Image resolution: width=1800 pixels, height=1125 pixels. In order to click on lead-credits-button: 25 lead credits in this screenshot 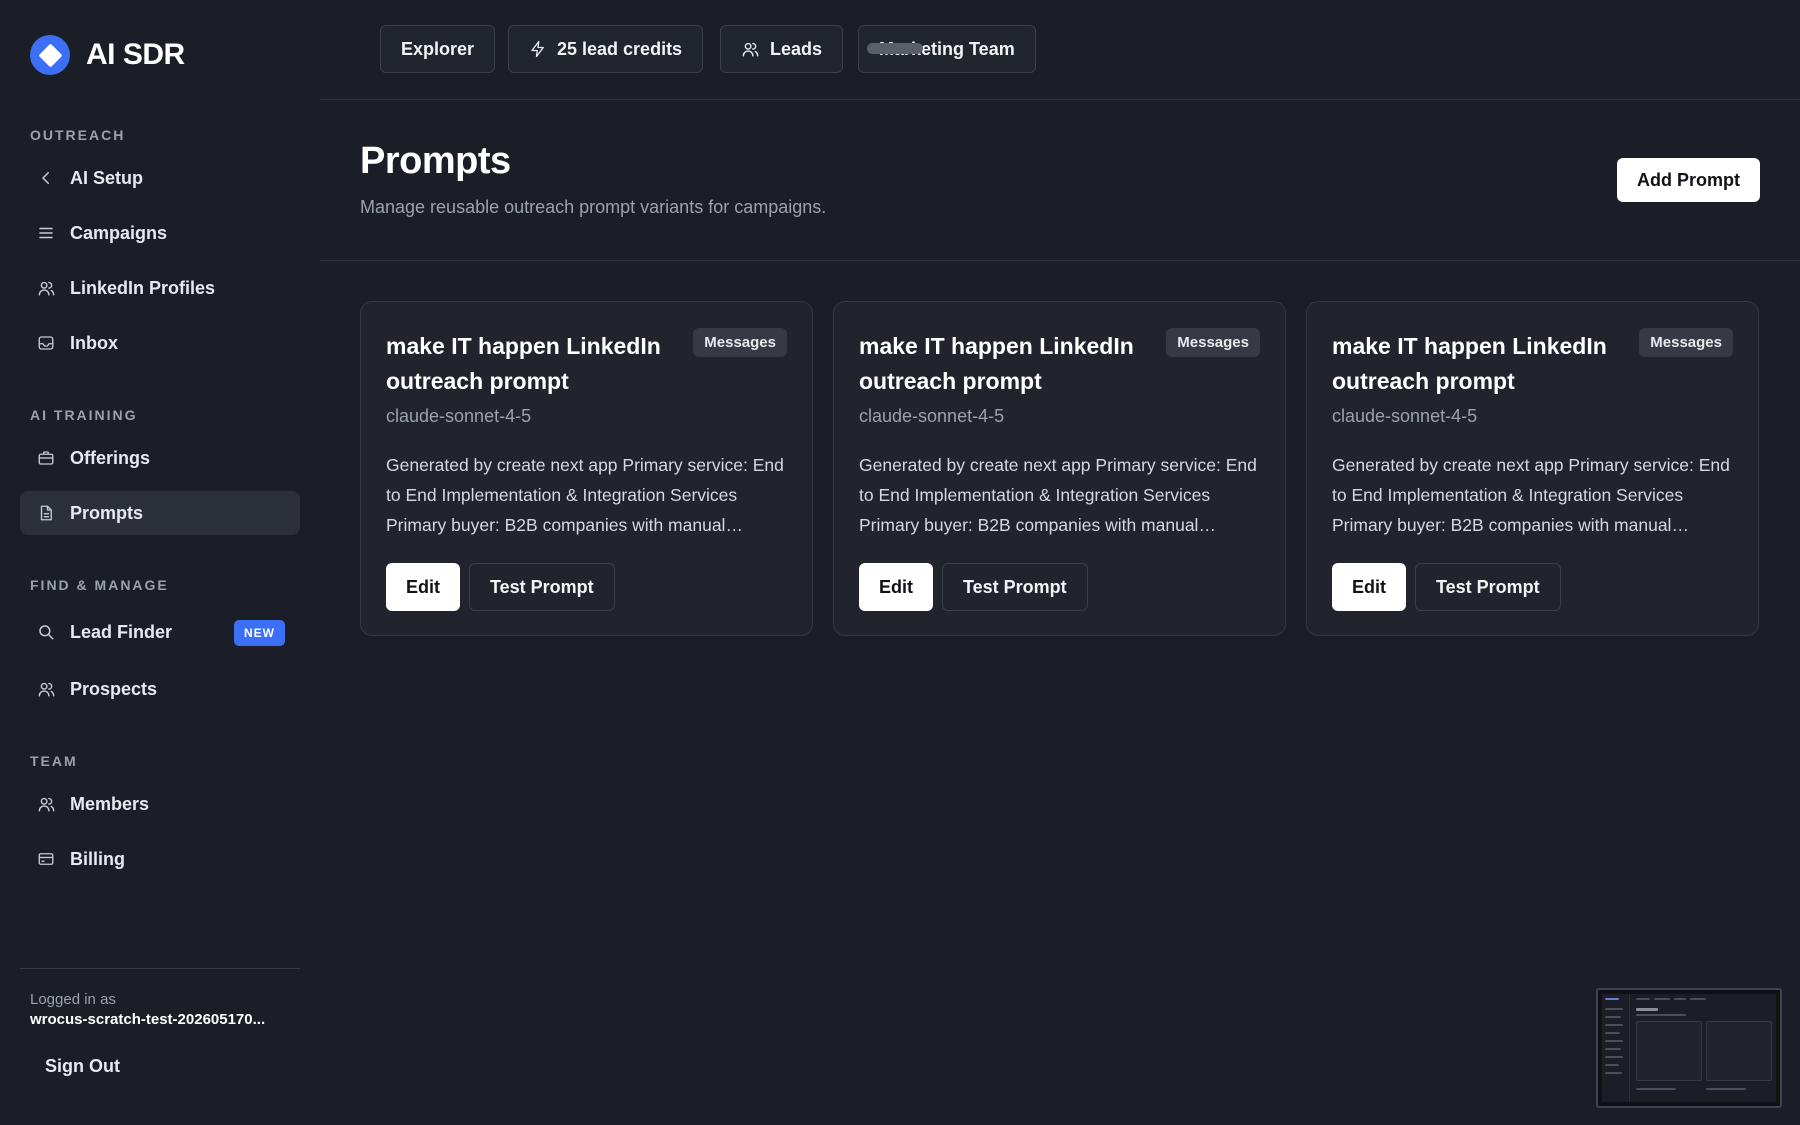, I will do `click(606, 49)`.